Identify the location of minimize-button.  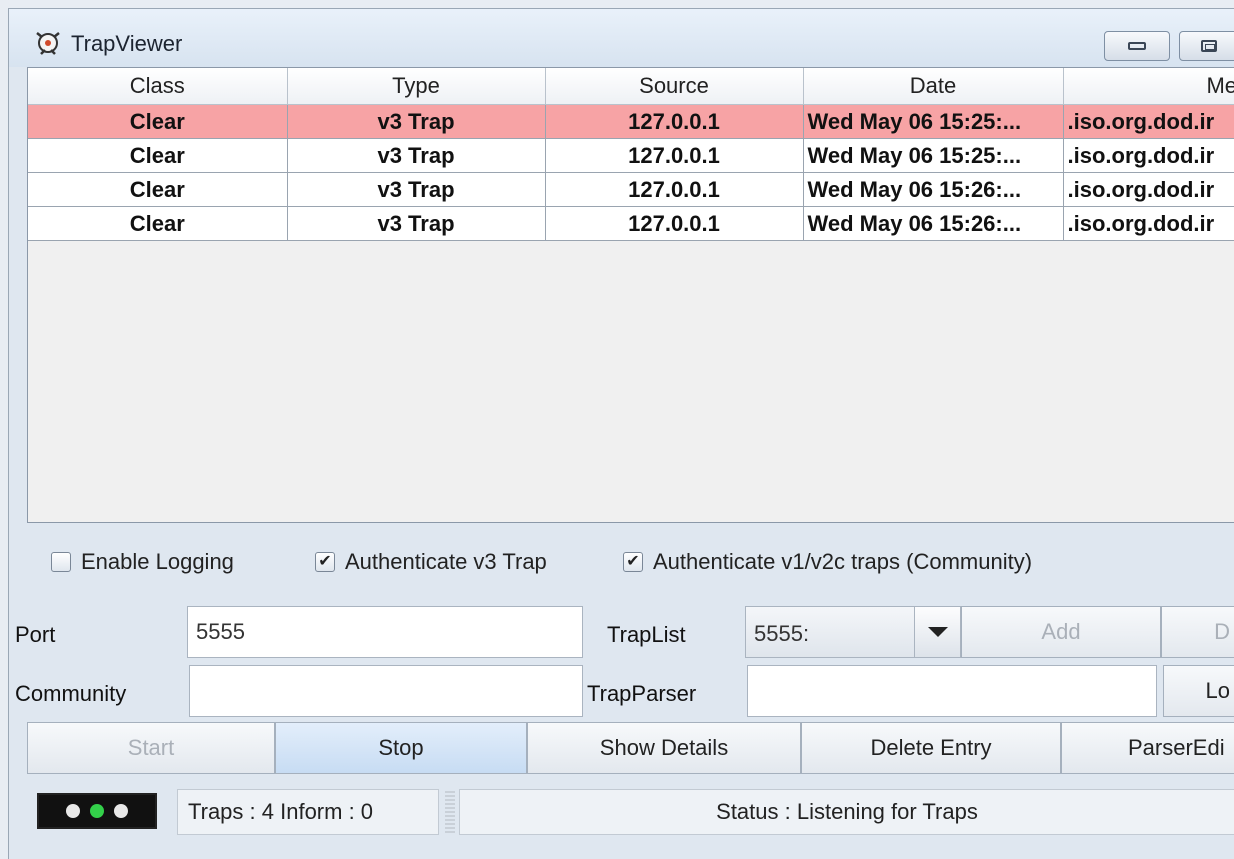
(1137, 46).